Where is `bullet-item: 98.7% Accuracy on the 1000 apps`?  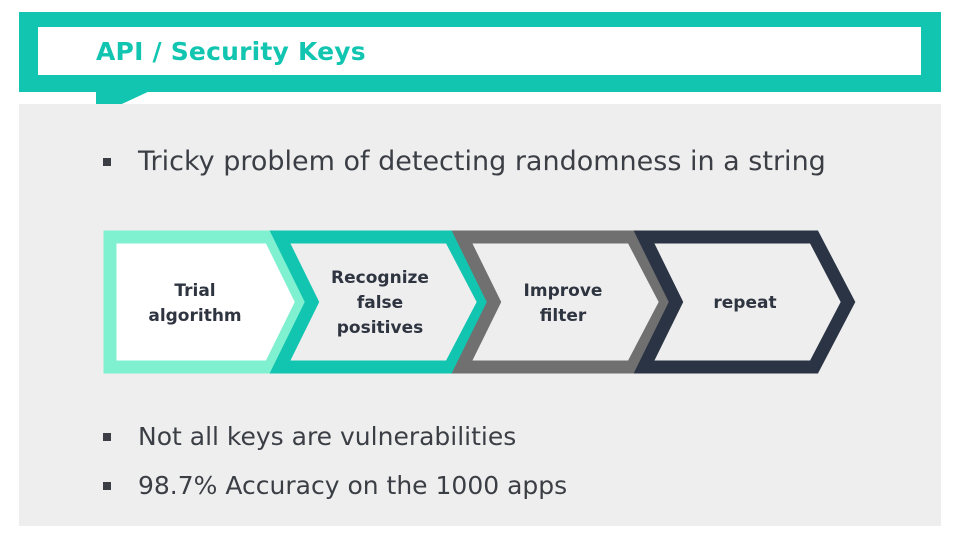
bullet-item: 98.7% Accuracy on the 1000 apps is located at coordinates (335, 485).